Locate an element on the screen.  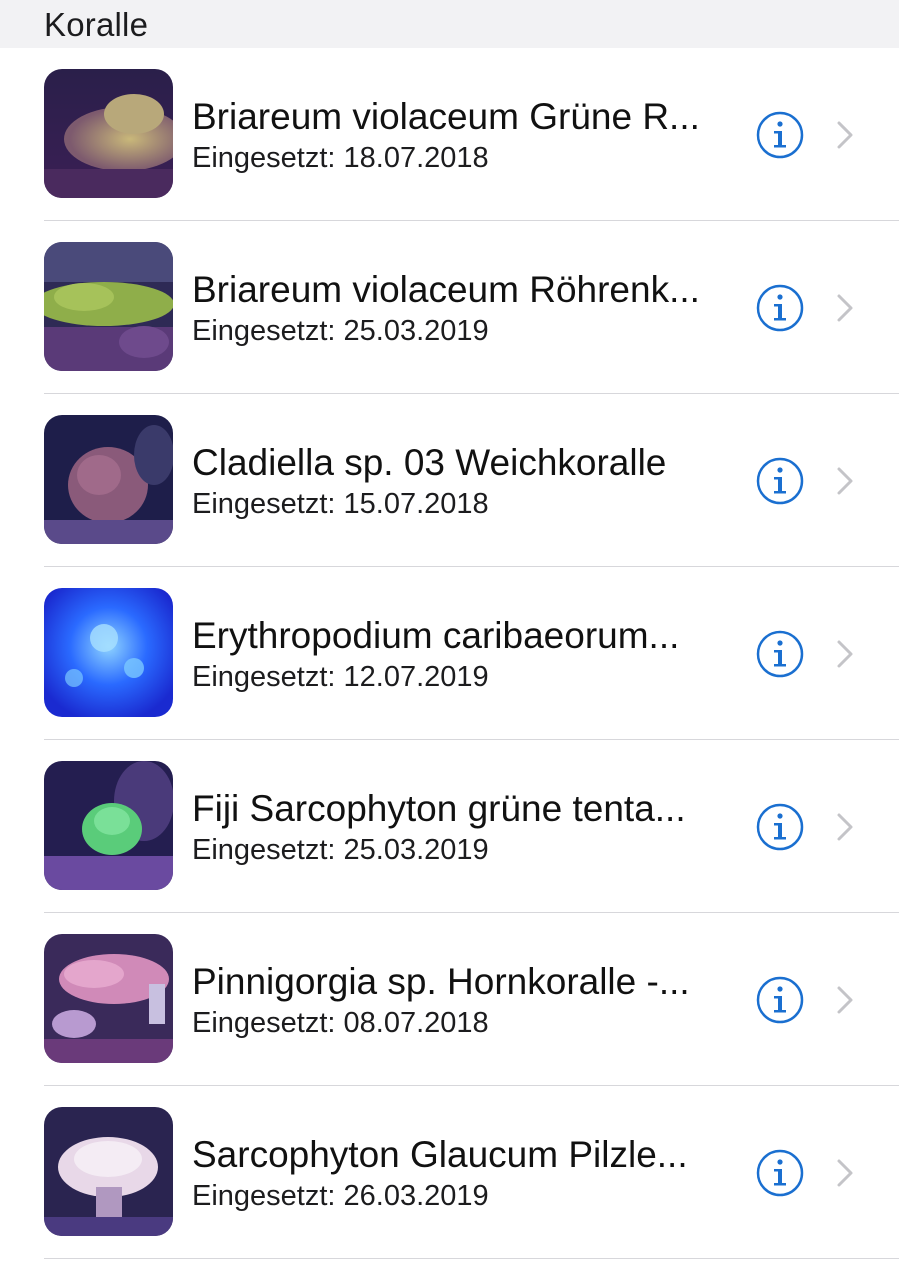
item-subtitle: Eingesetzt: 26.03.2019 is located at coordinates (340, 1196).